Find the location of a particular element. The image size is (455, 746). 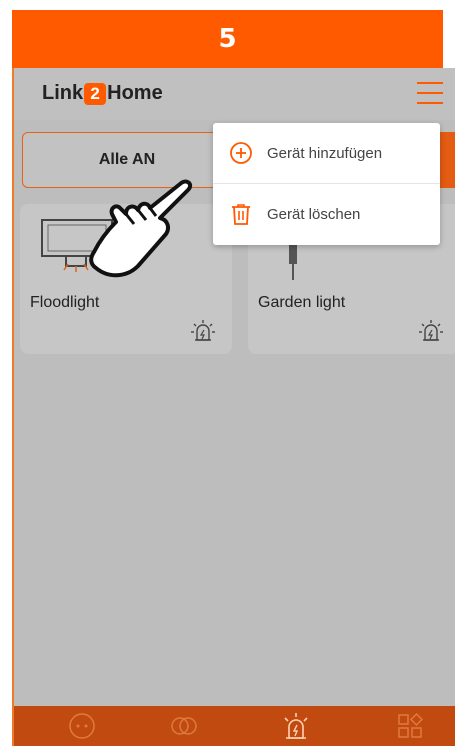

bottom-nav is located at coordinates (234, 726).